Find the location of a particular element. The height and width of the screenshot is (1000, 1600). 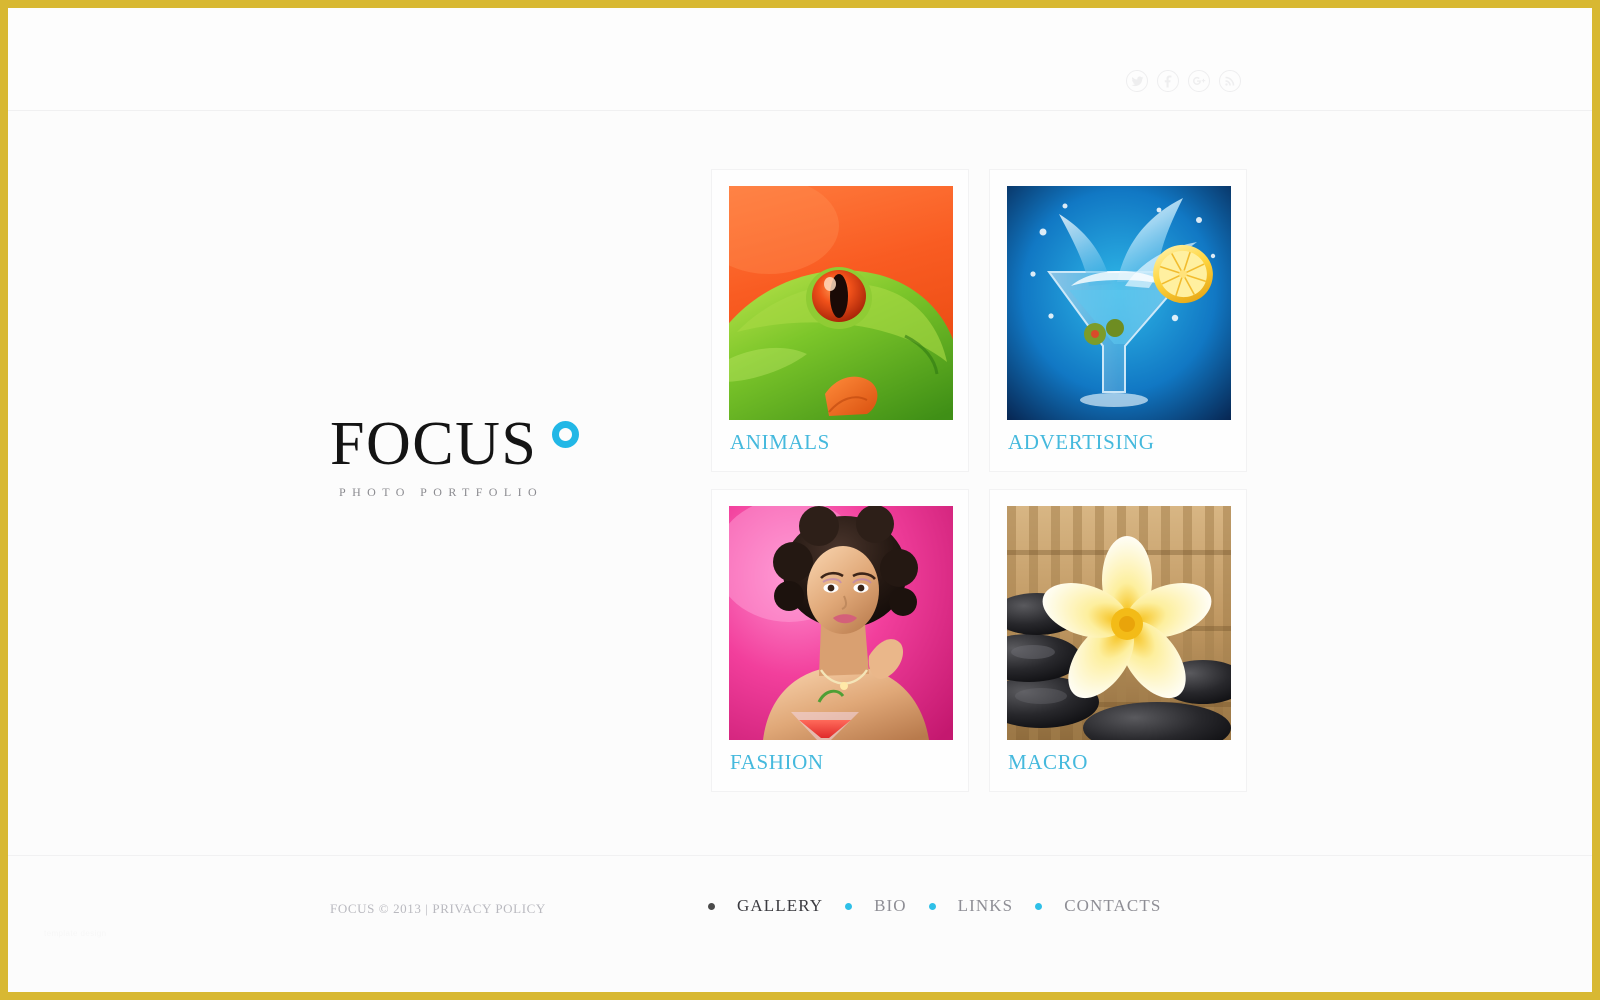

google-plus-icon is located at coordinates (1199, 81).